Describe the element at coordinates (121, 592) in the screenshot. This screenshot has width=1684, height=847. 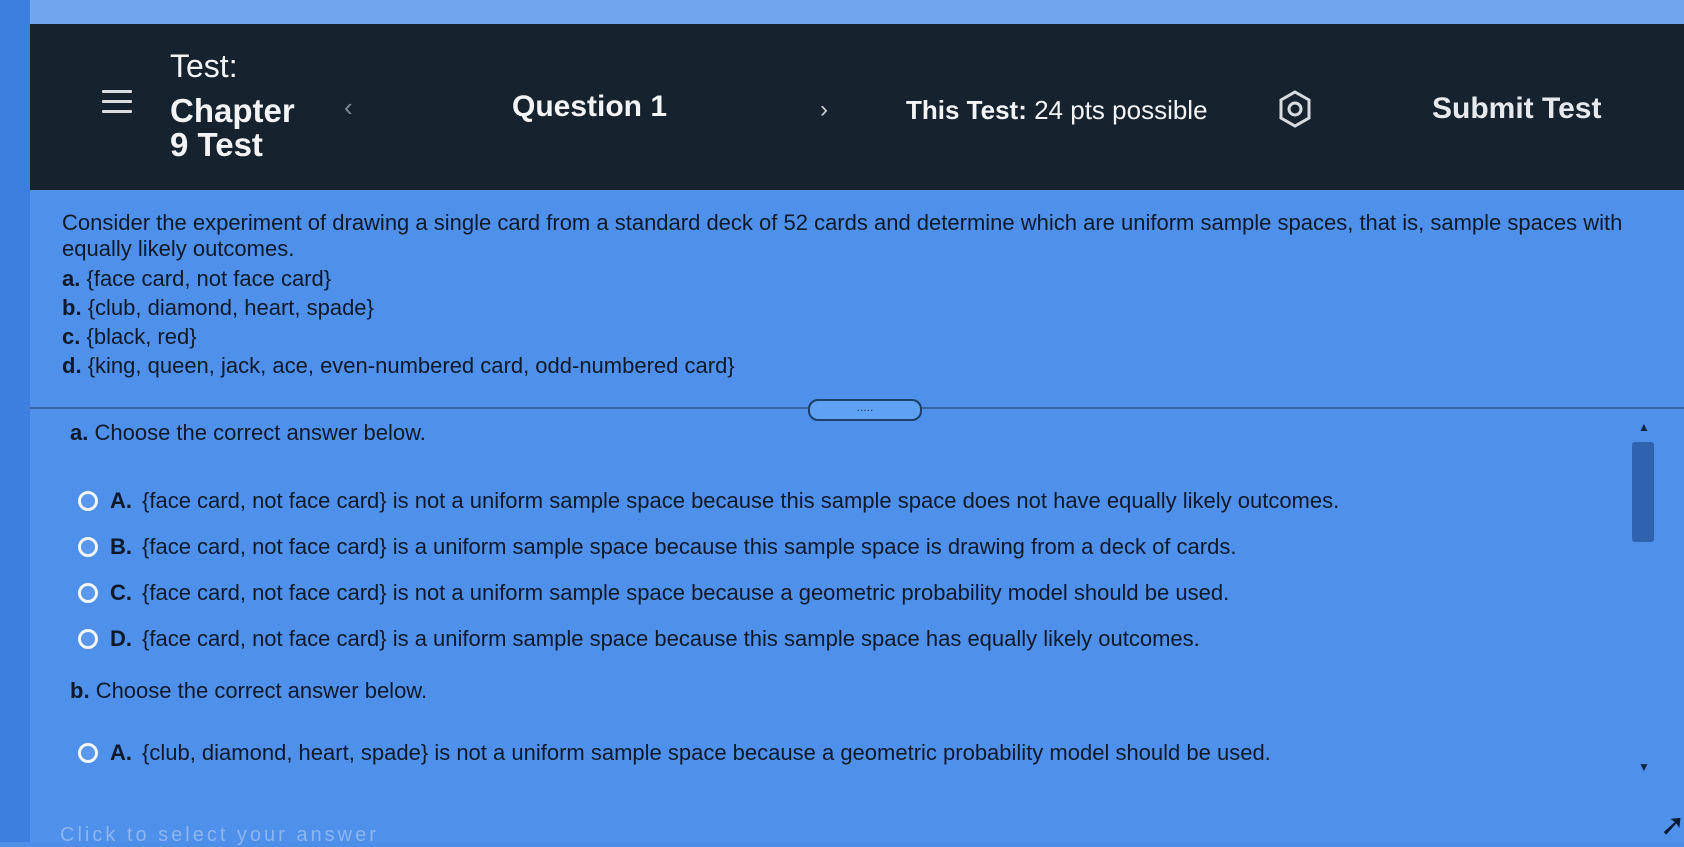
I see `option-letter: C.` at that location.